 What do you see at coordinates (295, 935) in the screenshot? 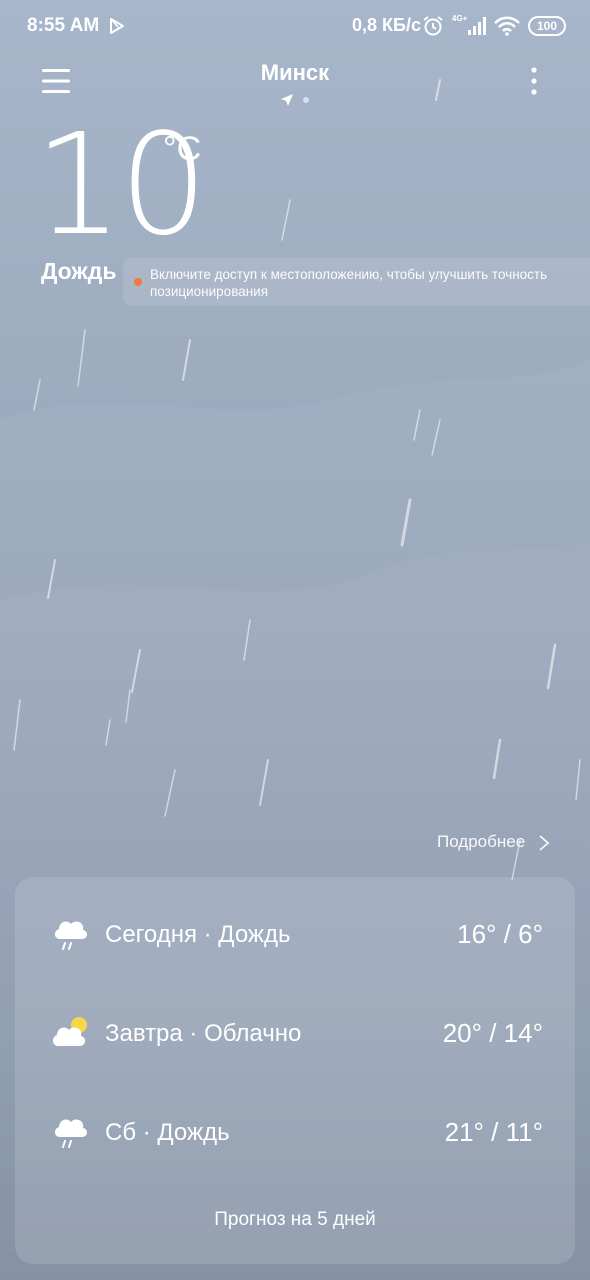
I see `forecast-row-today: Сегодня · Дождь 16° / 6°` at bounding box center [295, 935].